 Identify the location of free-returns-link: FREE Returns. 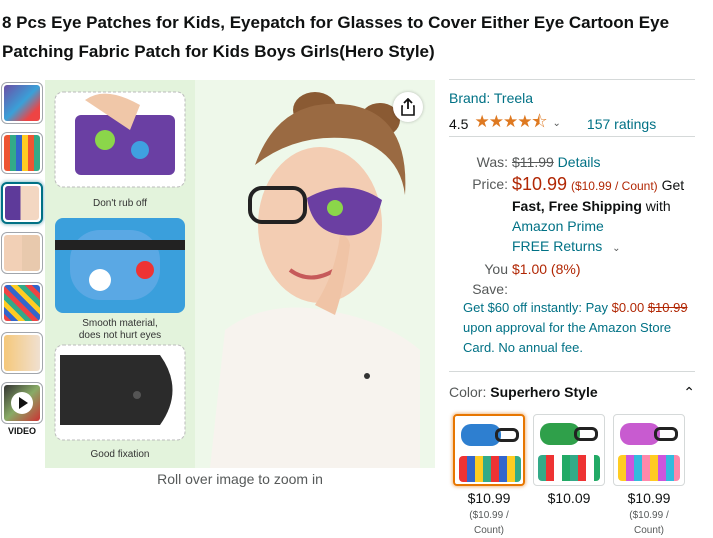
(557, 246).